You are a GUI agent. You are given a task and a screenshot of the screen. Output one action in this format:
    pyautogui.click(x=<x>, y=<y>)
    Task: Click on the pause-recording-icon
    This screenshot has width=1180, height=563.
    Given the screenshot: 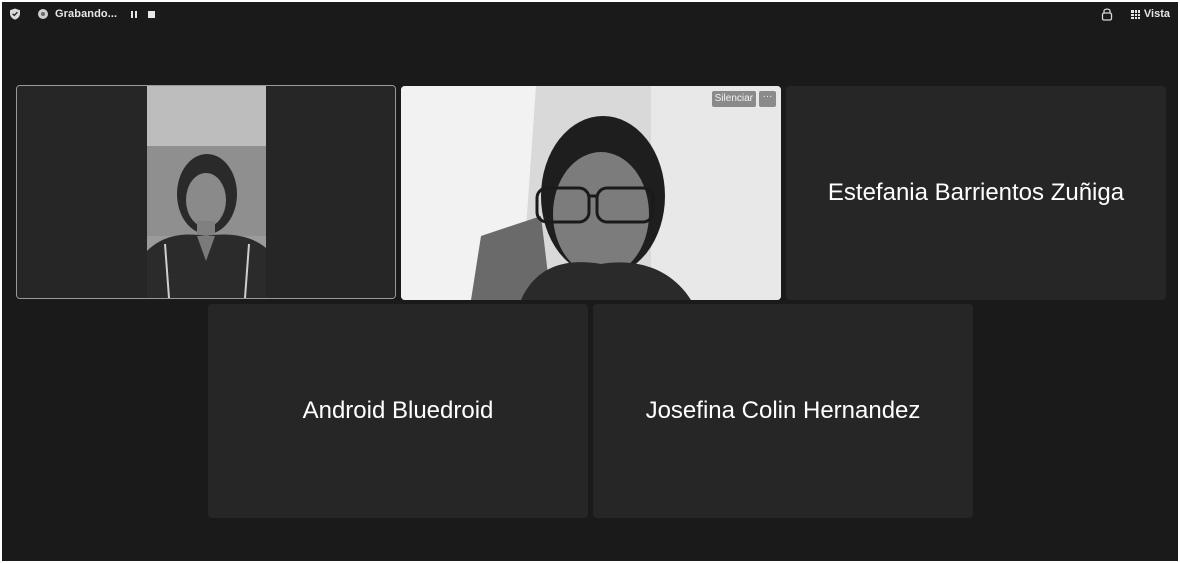 What is the action you would take?
    pyautogui.click(x=134, y=14)
    